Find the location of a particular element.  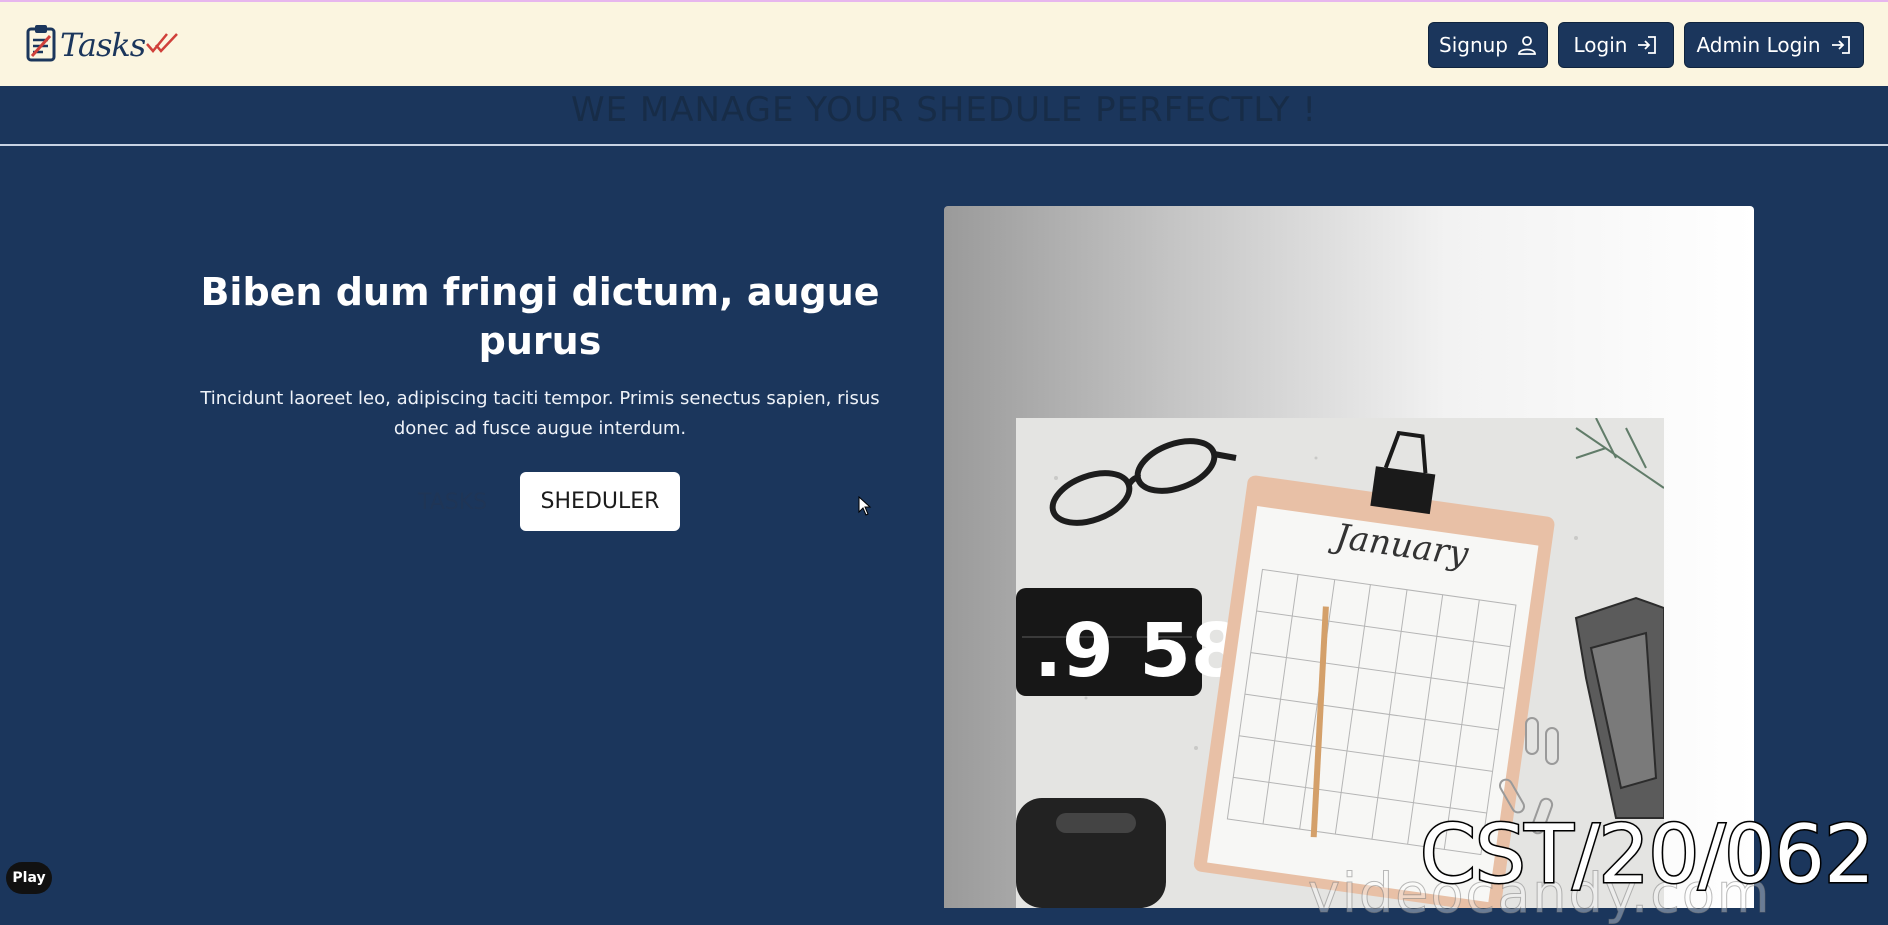

hero-title: Biben dum fringi dictum, augue purus is located at coordinates (540, 316).